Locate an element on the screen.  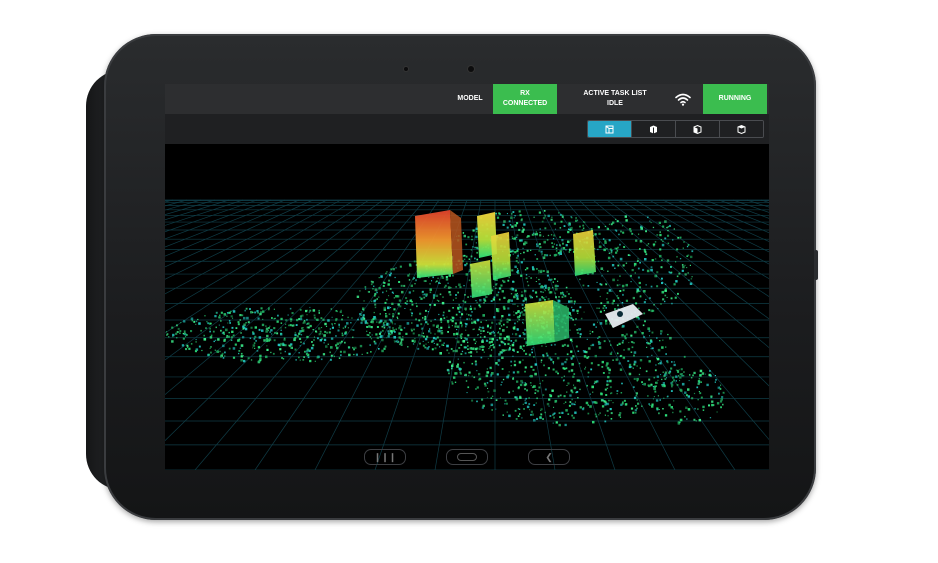
tab-perspective-view is located at coordinates (609, 129).